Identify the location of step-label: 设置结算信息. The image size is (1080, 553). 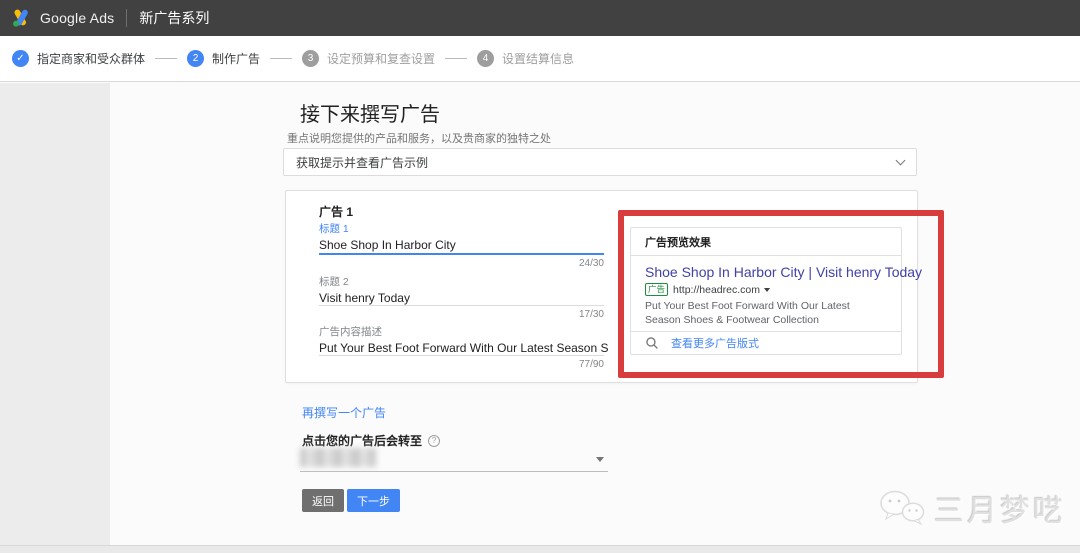
(538, 59).